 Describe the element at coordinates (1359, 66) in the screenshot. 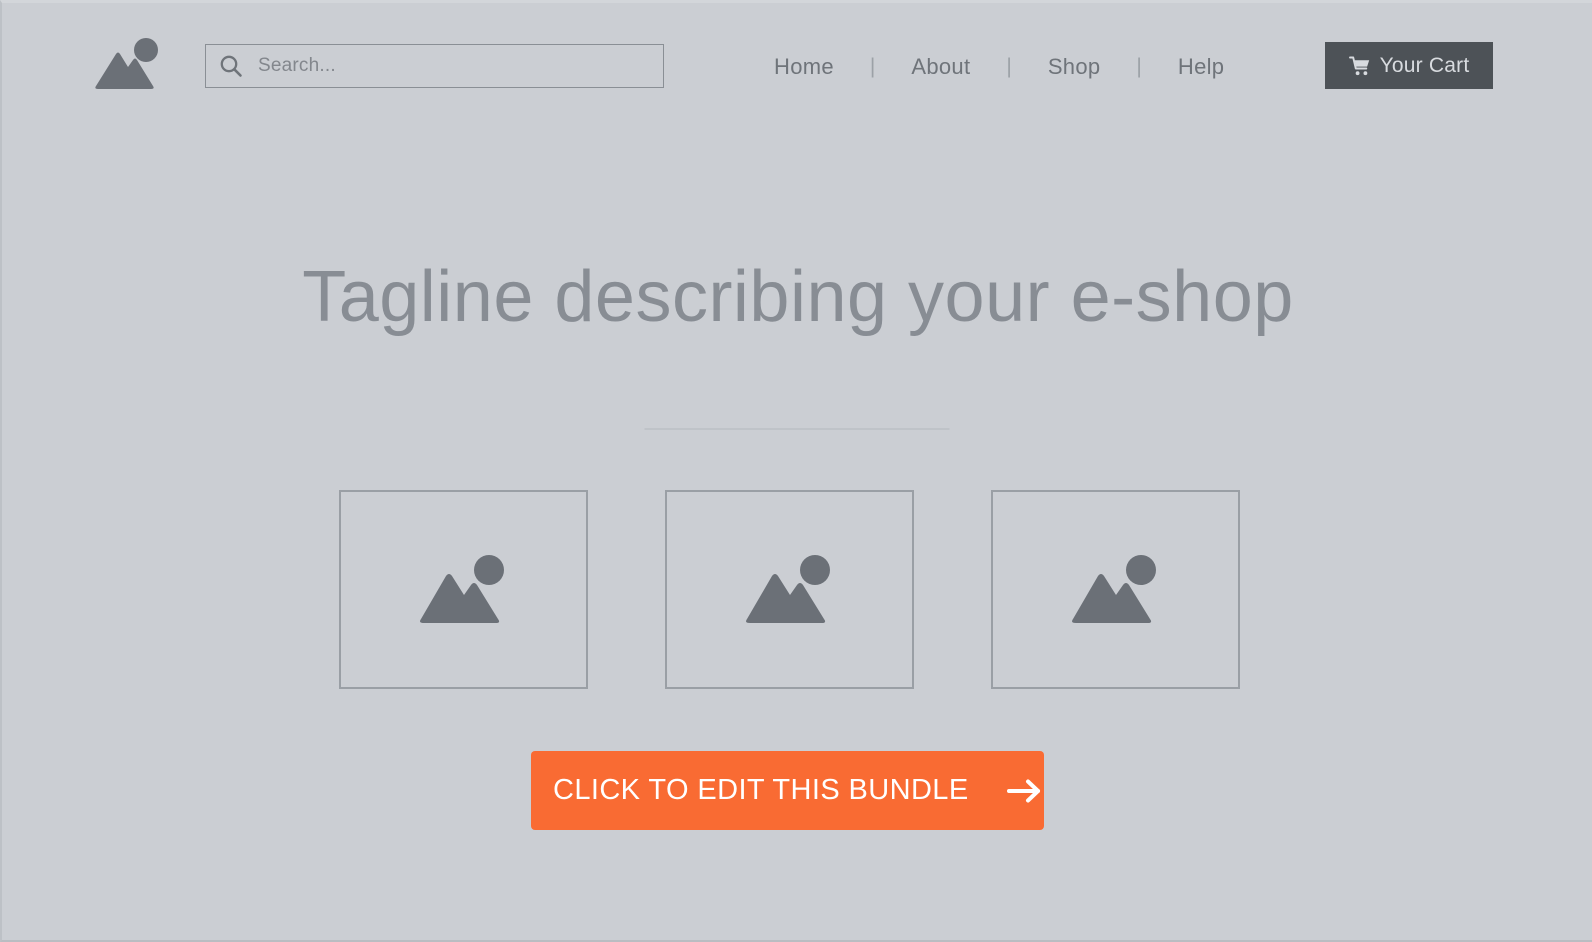

I see `shopping-cart-icon` at that location.